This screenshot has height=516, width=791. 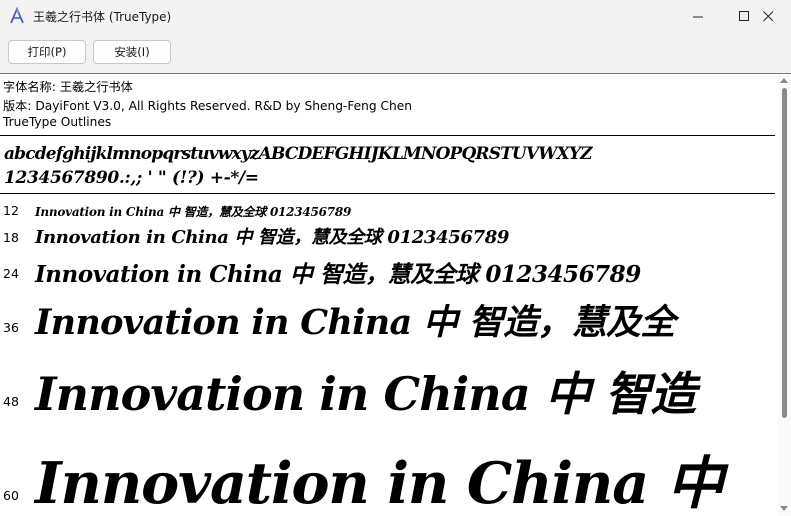 I want to click on install-button: 安装(I), so click(x=132, y=52).